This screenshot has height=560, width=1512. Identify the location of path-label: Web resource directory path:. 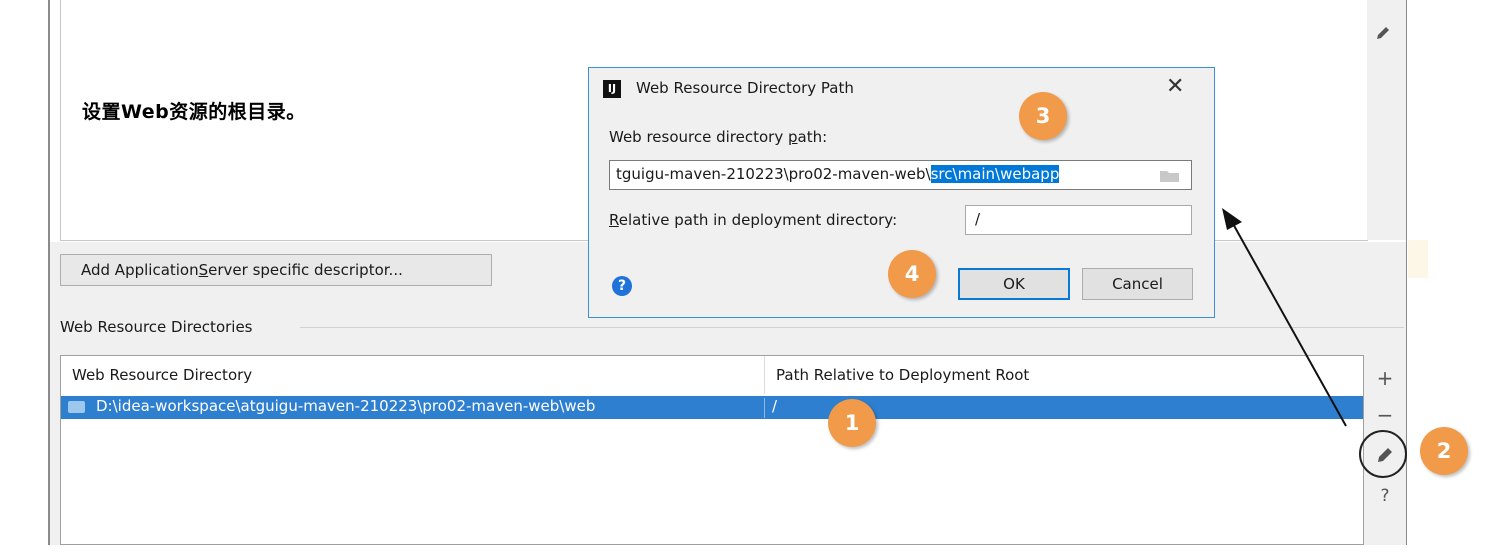
(718, 137).